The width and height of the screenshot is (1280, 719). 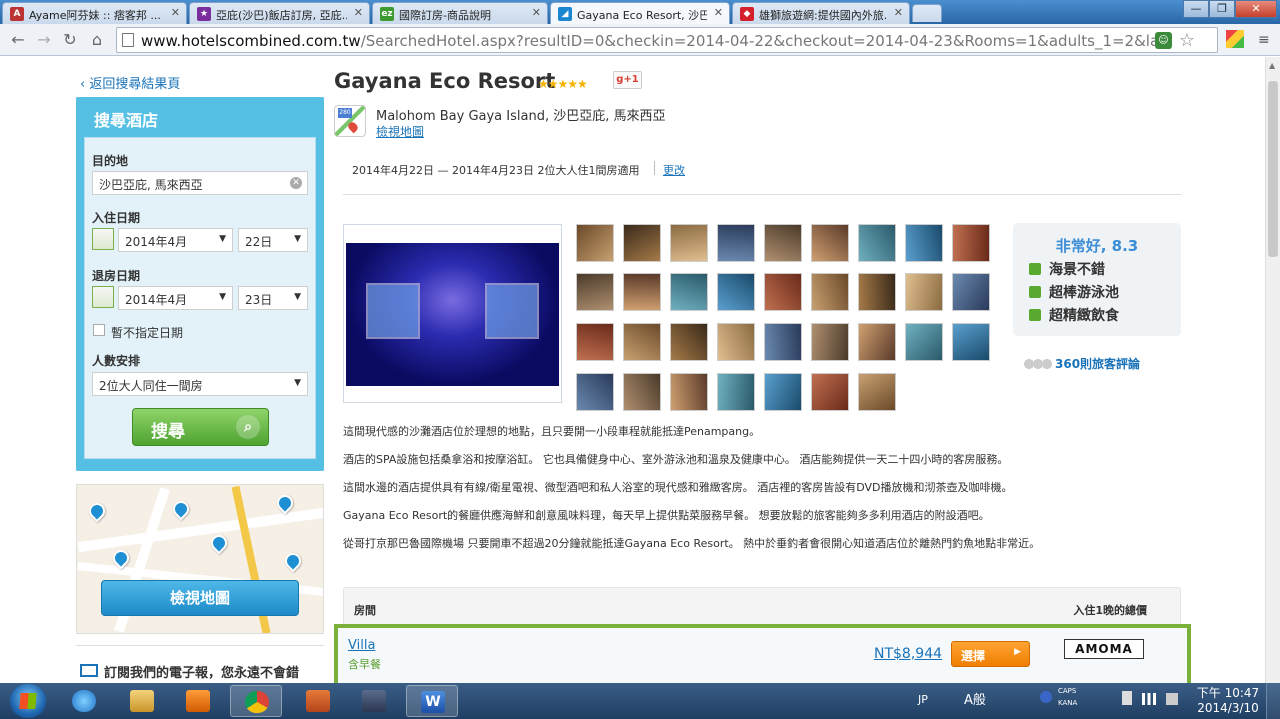 I want to click on browser-tab-5: ◆ 雄獅旅遊網:提供國內外旅... ✕, so click(x=821, y=13).